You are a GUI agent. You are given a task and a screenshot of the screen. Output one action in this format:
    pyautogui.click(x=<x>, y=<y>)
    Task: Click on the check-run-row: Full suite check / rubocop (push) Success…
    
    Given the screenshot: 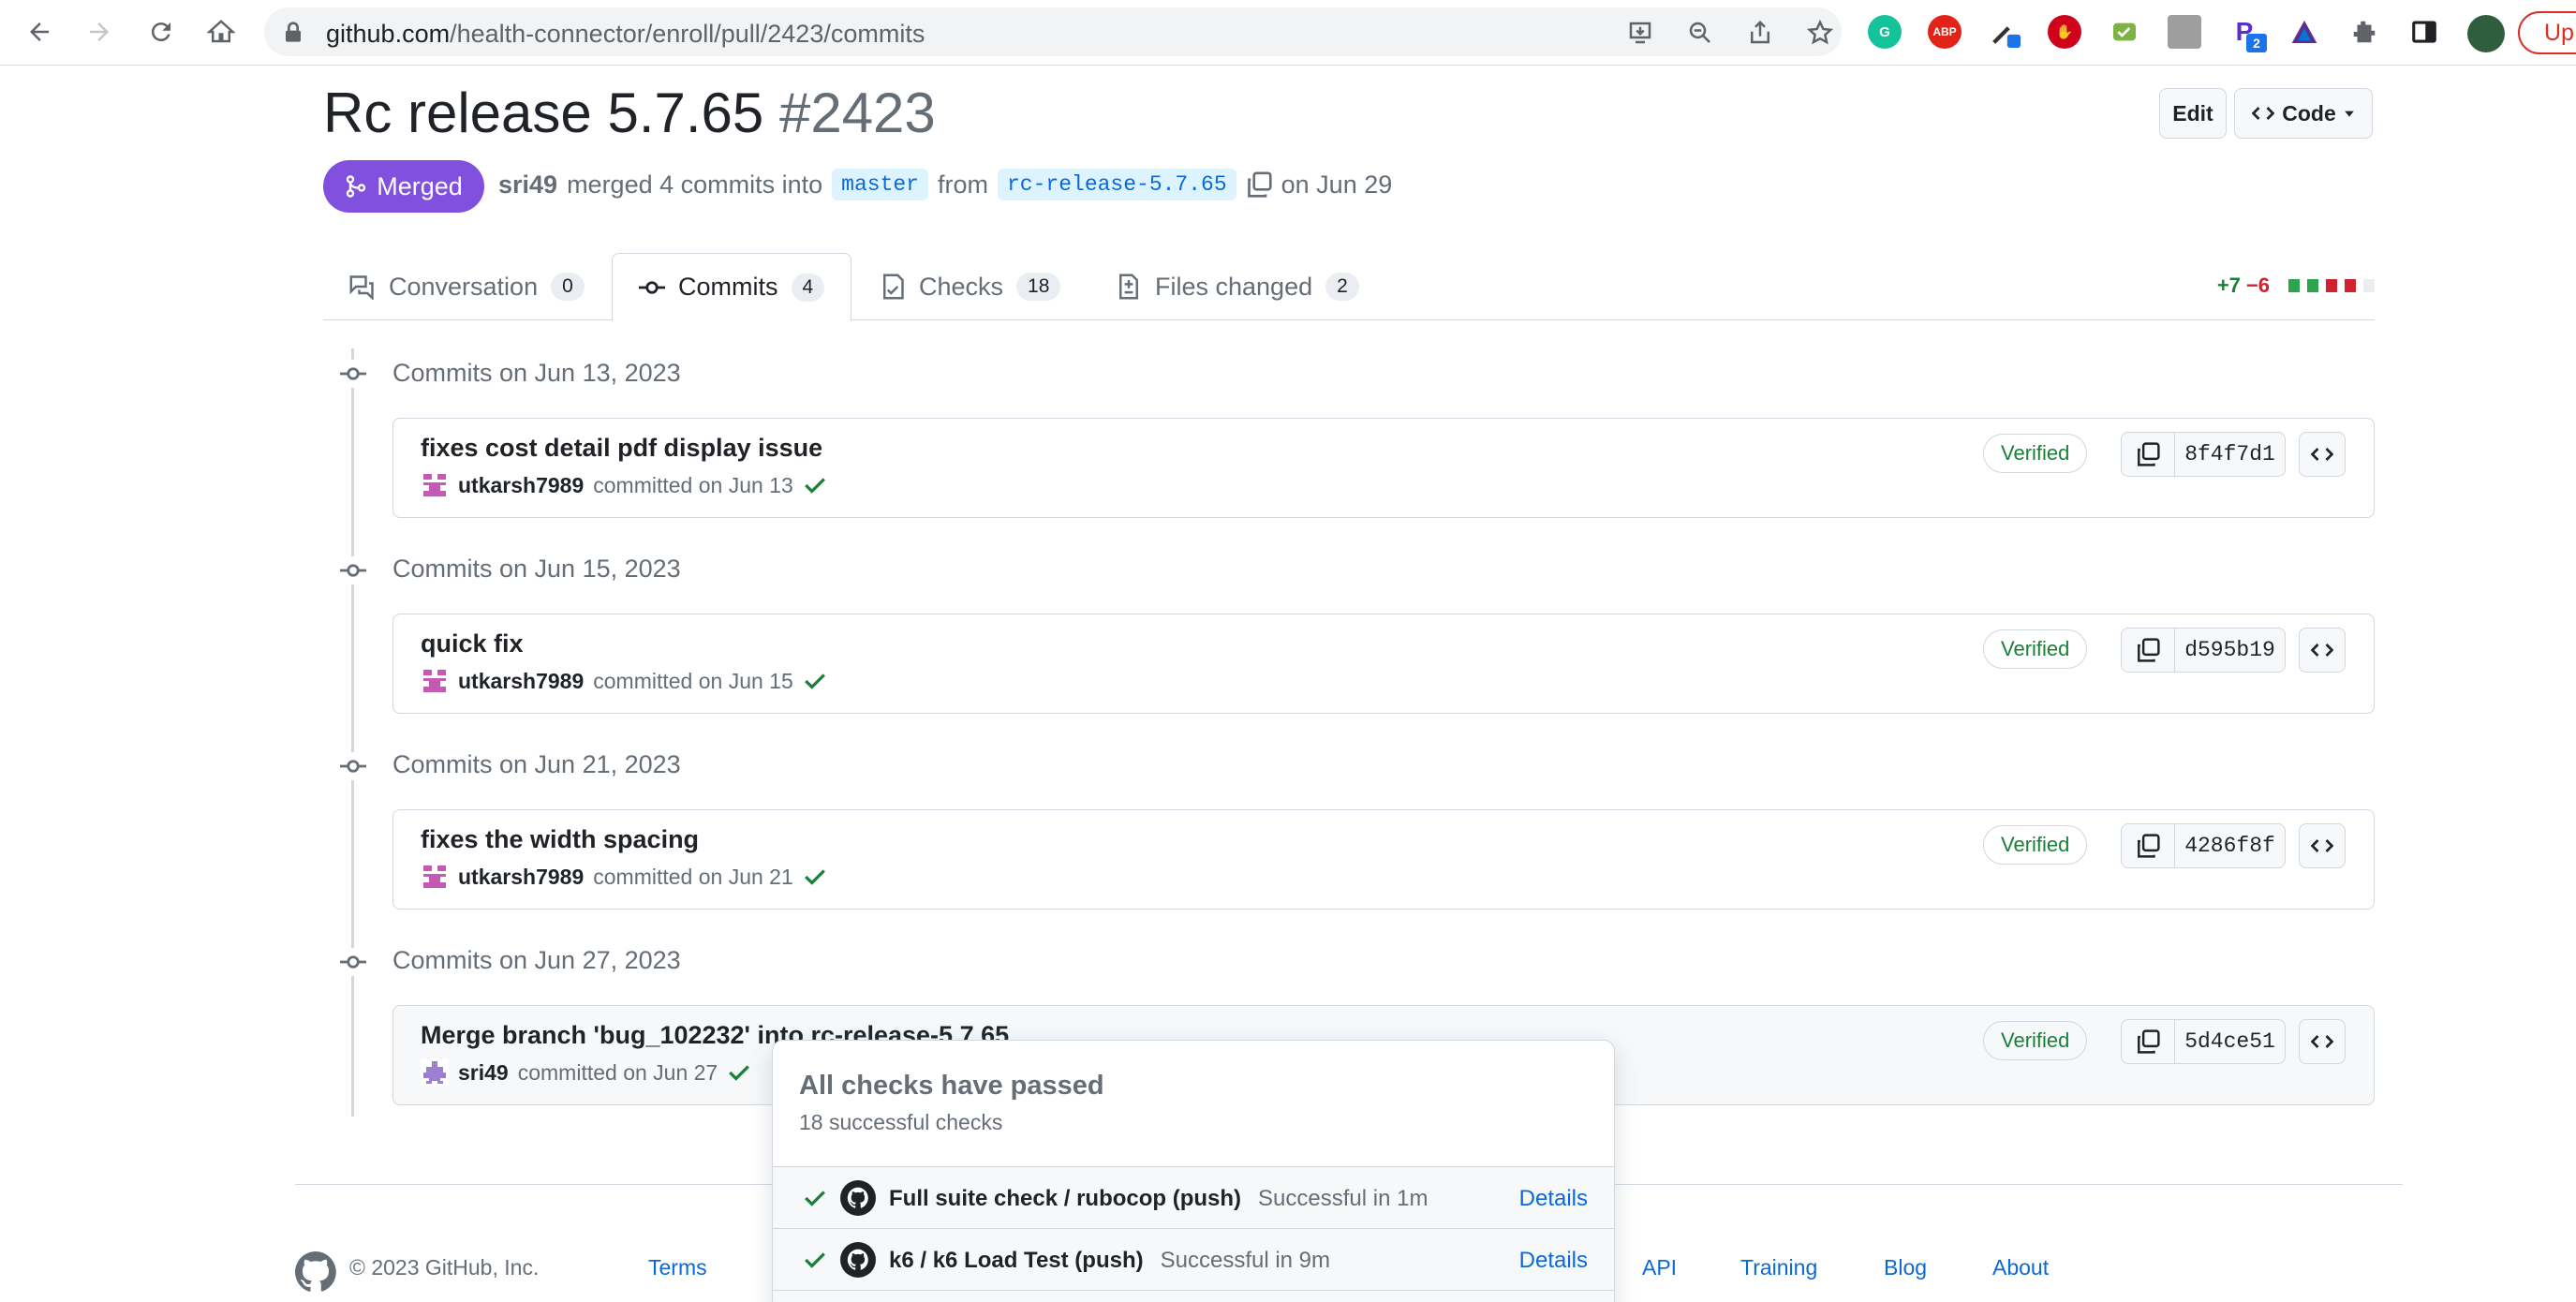 What is the action you would take?
    pyautogui.click(x=1193, y=1197)
    